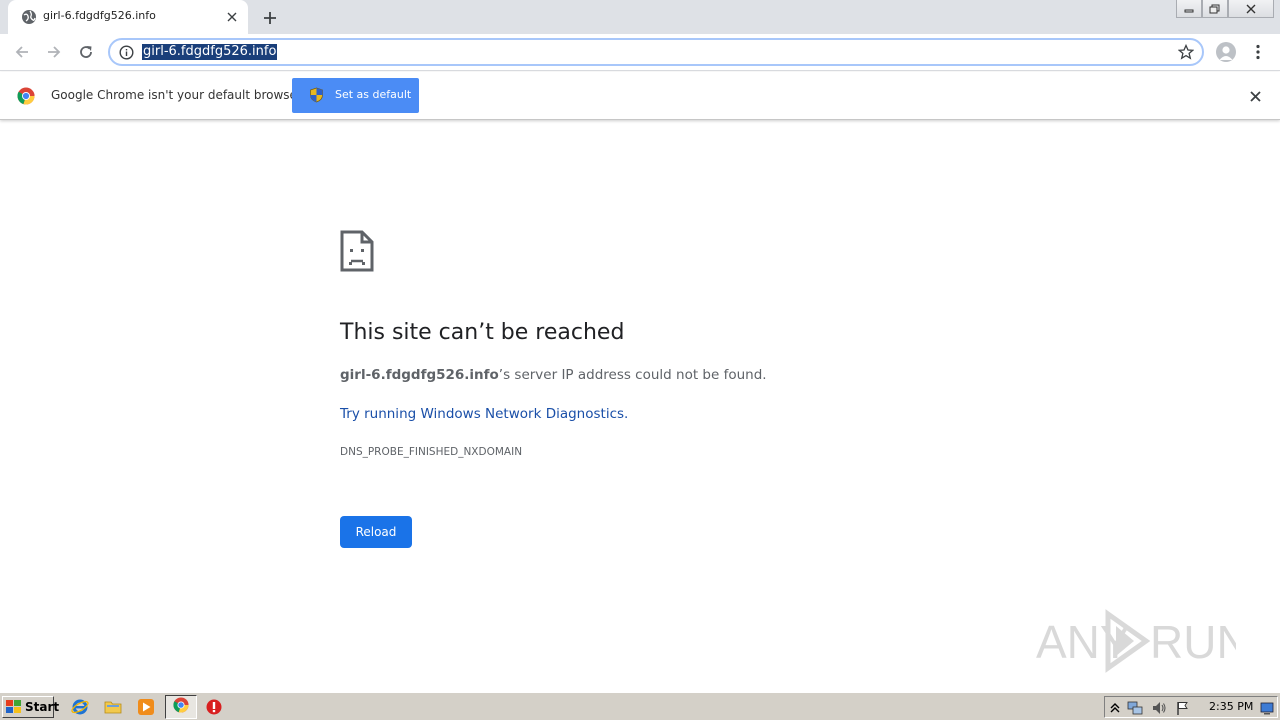  I want to click on error-host: girl-6.fdgdfg526.info, so click(419, 375).